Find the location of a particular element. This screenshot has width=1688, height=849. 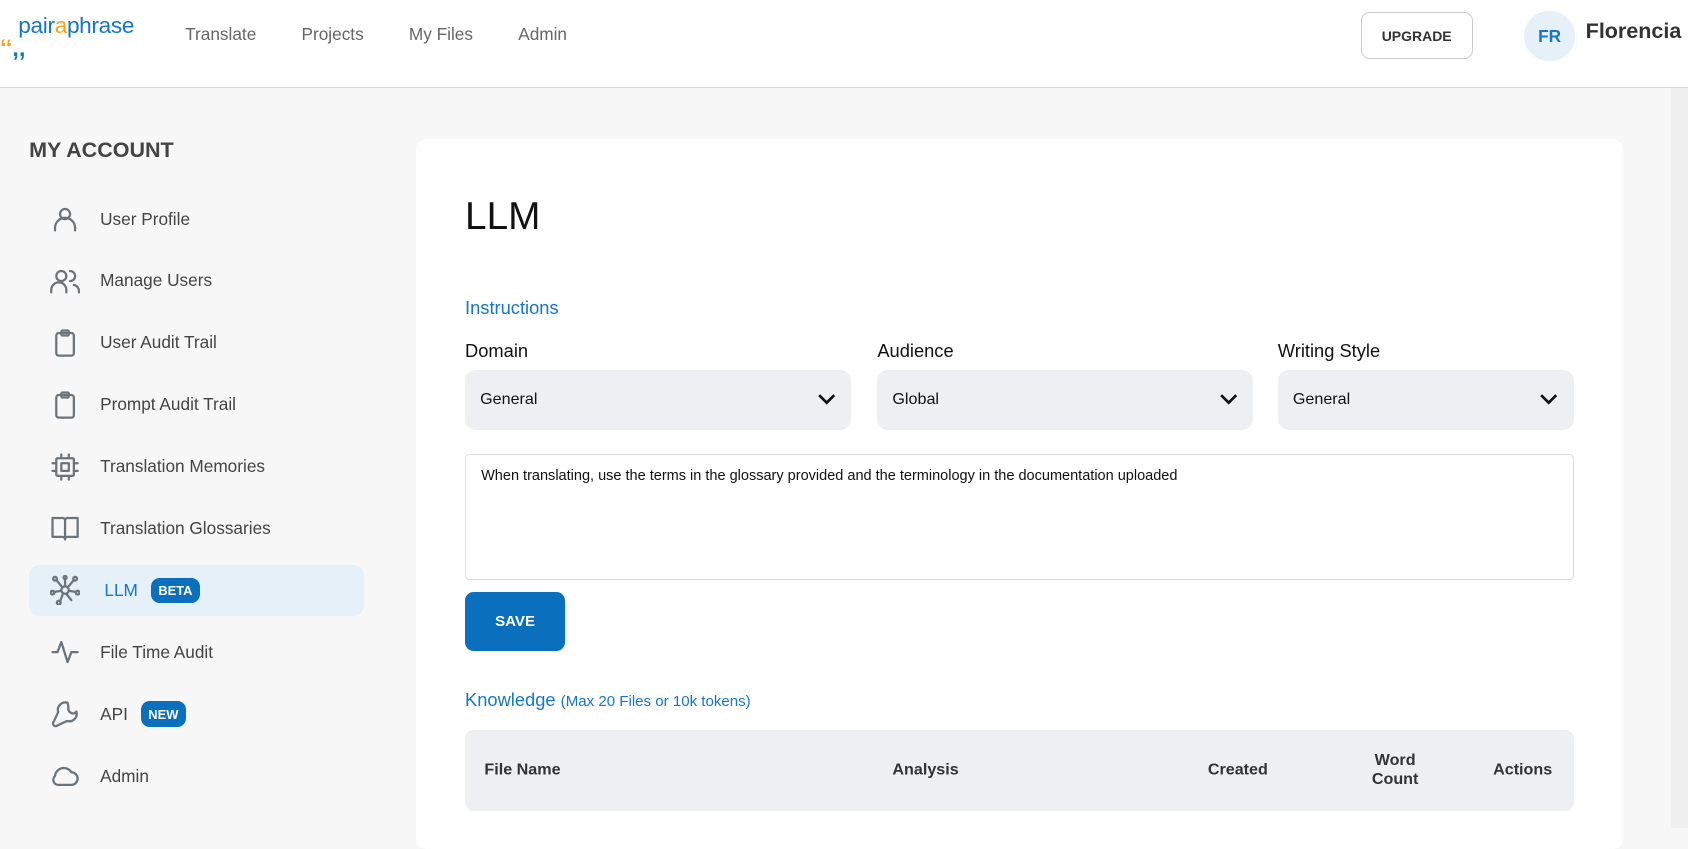

sidebar-item-prompt-audit-trail: Prompt Audit Trail is located at coordinates (196, 404).